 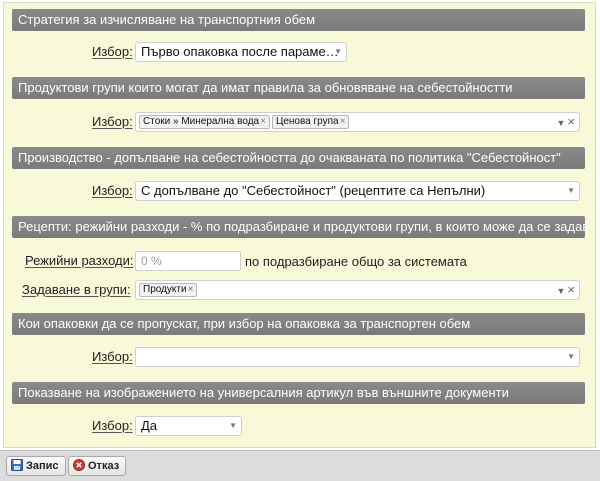 What do you see at coordinates (79, 260) in the screenshot?
I see `overhead-costs-label: Режийни разходи:` at bounding box center [79, 260].